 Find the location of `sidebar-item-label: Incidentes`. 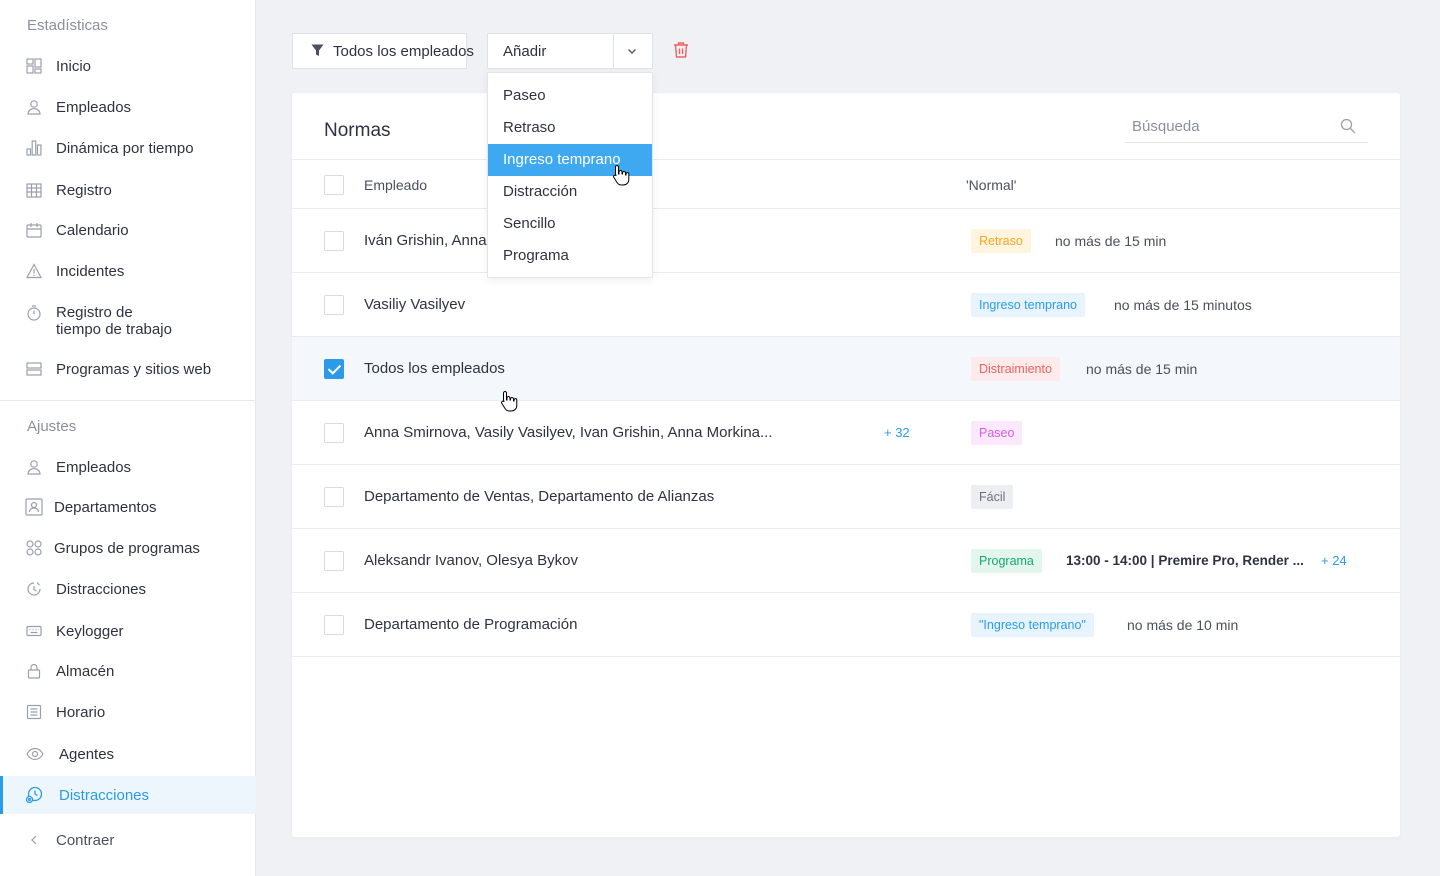

sidebar-item-label: Incidentes is located at coordinates (90, 271).